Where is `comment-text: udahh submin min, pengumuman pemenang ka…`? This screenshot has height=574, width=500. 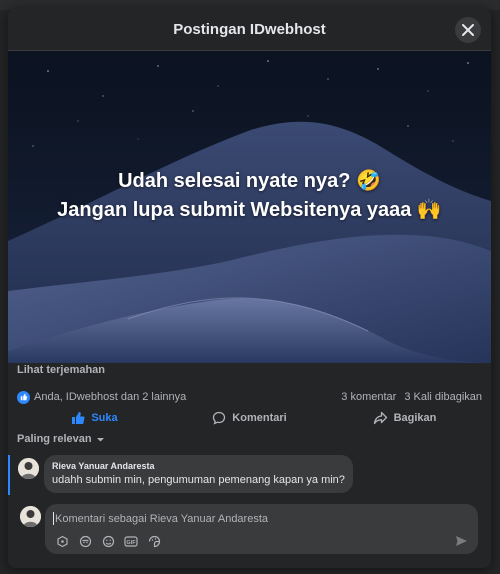
comment-text: udahh submin min, pengumuman pemenang ka… is located at coordinates (198, 480).